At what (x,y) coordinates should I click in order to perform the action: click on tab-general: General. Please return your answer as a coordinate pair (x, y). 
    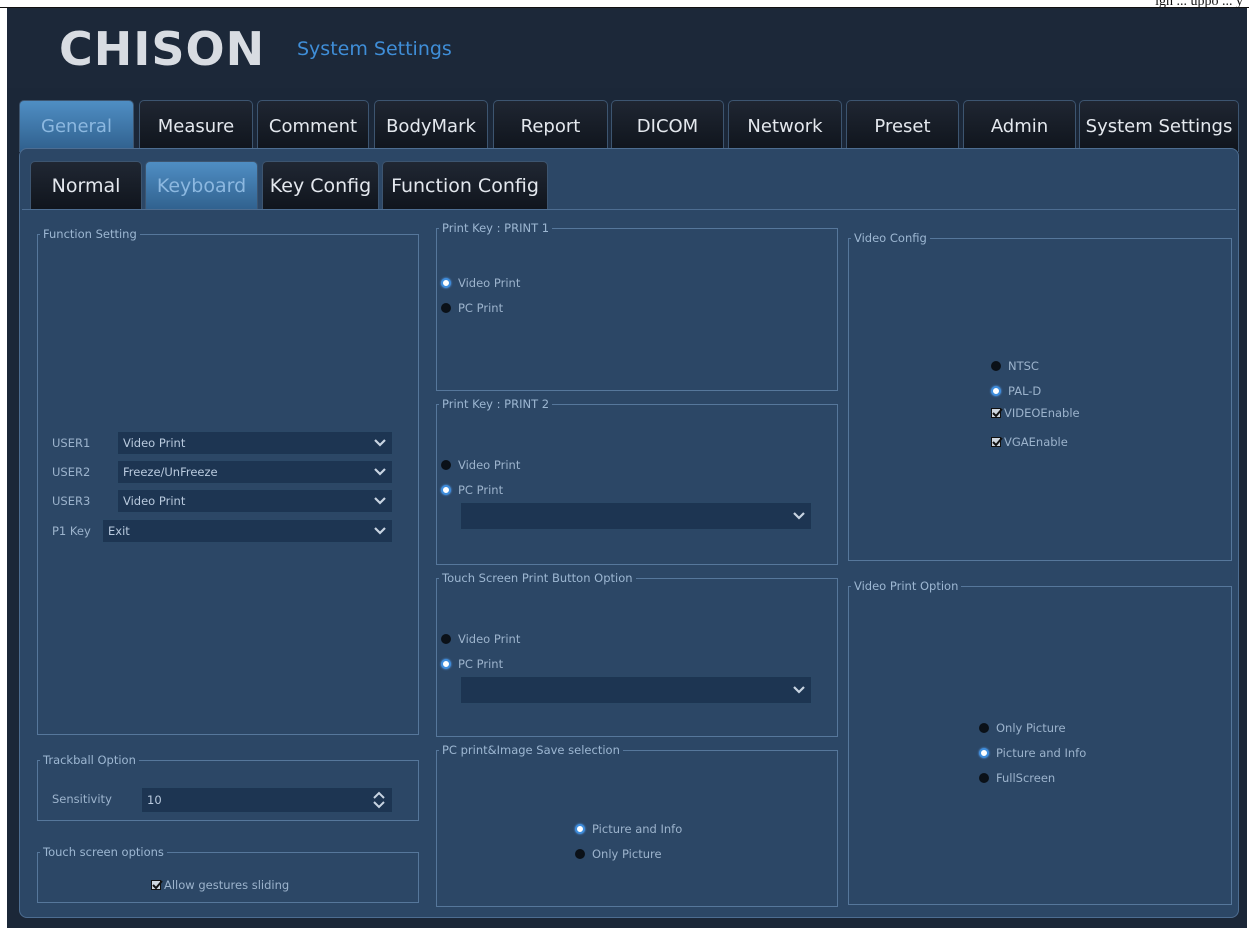
    Looking at the image, I should click on (76, 126).